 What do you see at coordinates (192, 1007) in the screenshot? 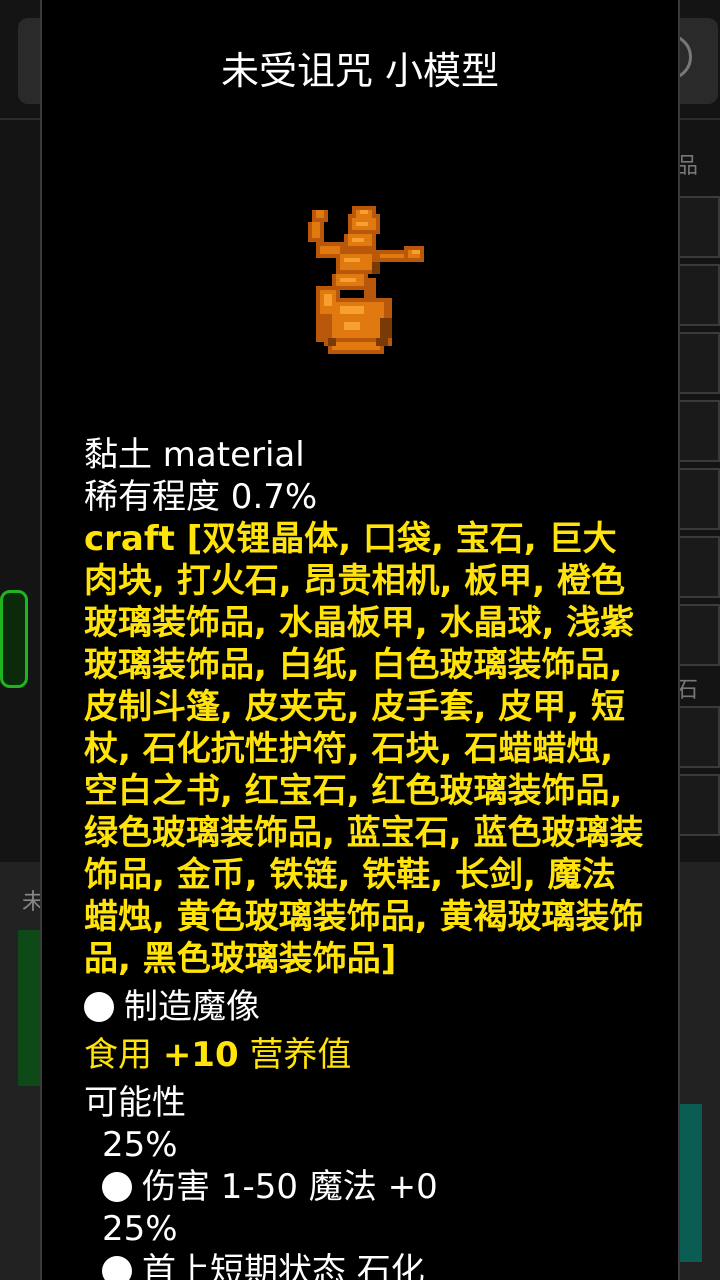
I see `make-golem-text: 制造魔像` at bounding box center [192, 1007].